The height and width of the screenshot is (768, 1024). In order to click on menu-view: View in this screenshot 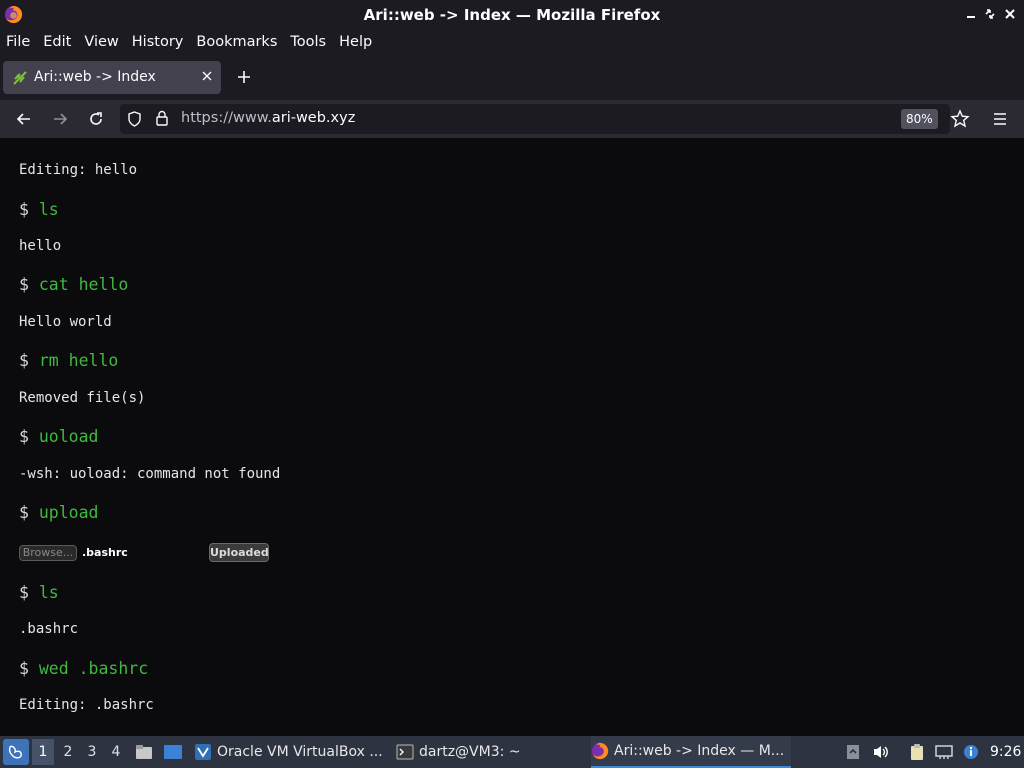, I will do `click(101, 42)`.